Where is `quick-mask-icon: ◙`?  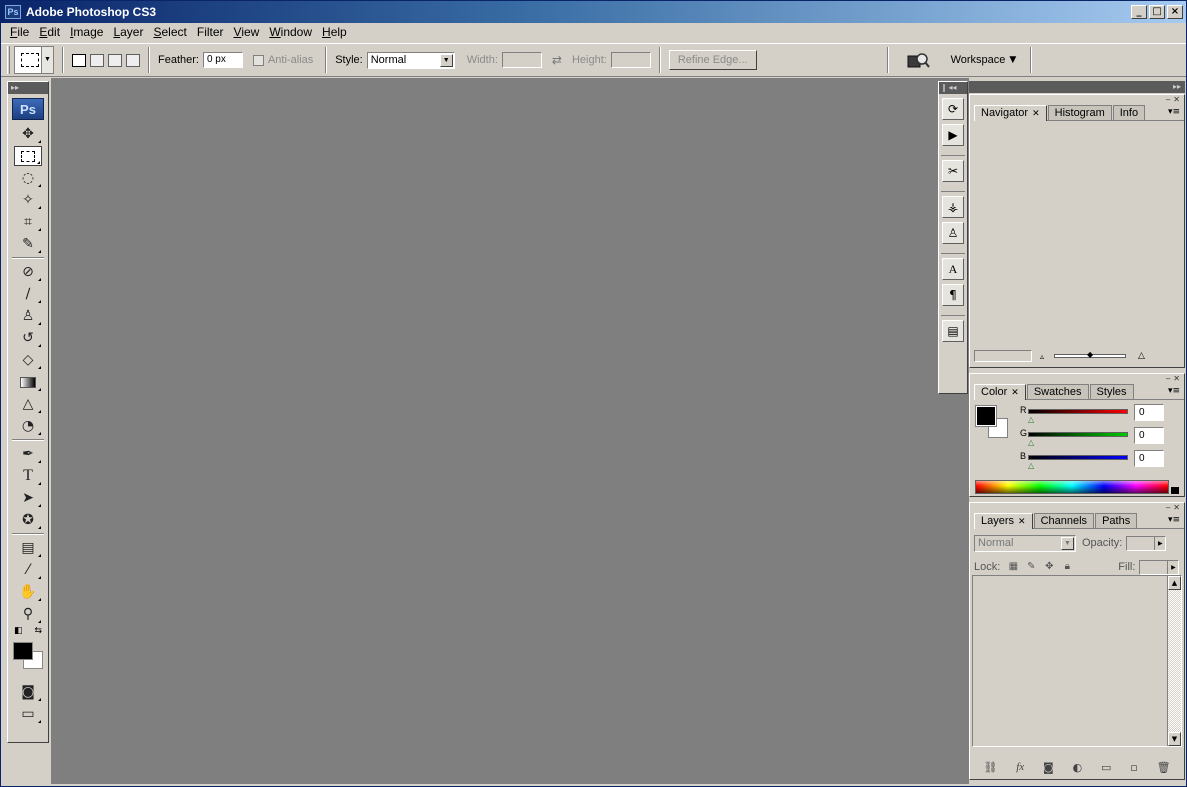 quick-mask-icon: ◙ is located at coordinates (28, 692).